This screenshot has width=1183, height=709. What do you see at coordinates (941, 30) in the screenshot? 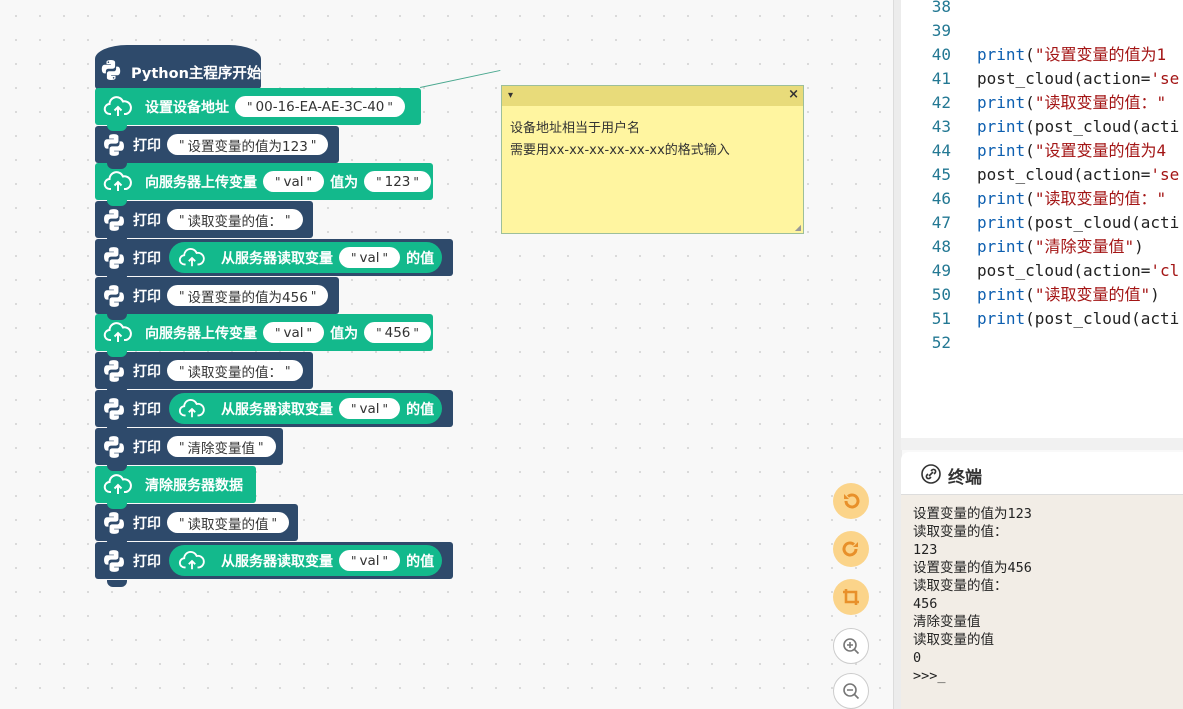
I see `line-number: 39` at bounding box center [941, 30].